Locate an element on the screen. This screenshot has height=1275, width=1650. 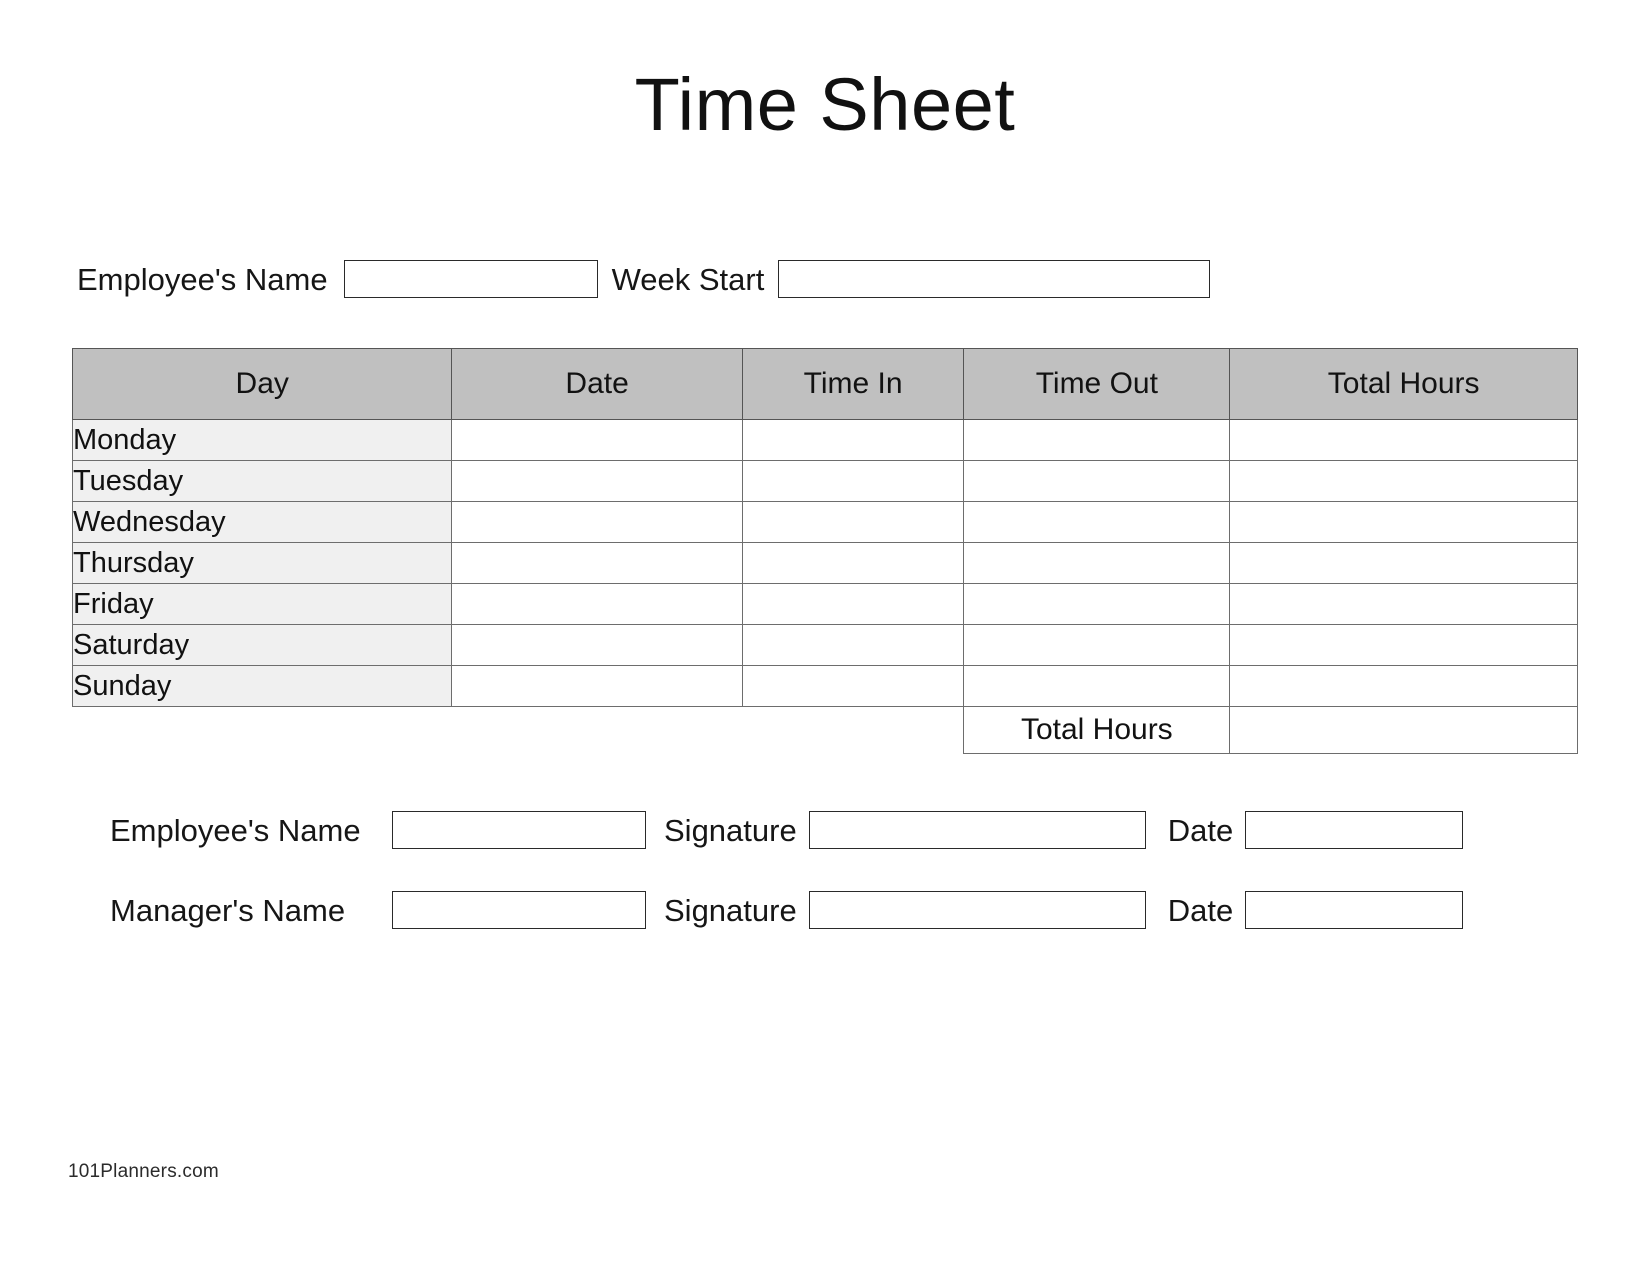
table-total-row: Total Hours is located at coordinates (825, 730).